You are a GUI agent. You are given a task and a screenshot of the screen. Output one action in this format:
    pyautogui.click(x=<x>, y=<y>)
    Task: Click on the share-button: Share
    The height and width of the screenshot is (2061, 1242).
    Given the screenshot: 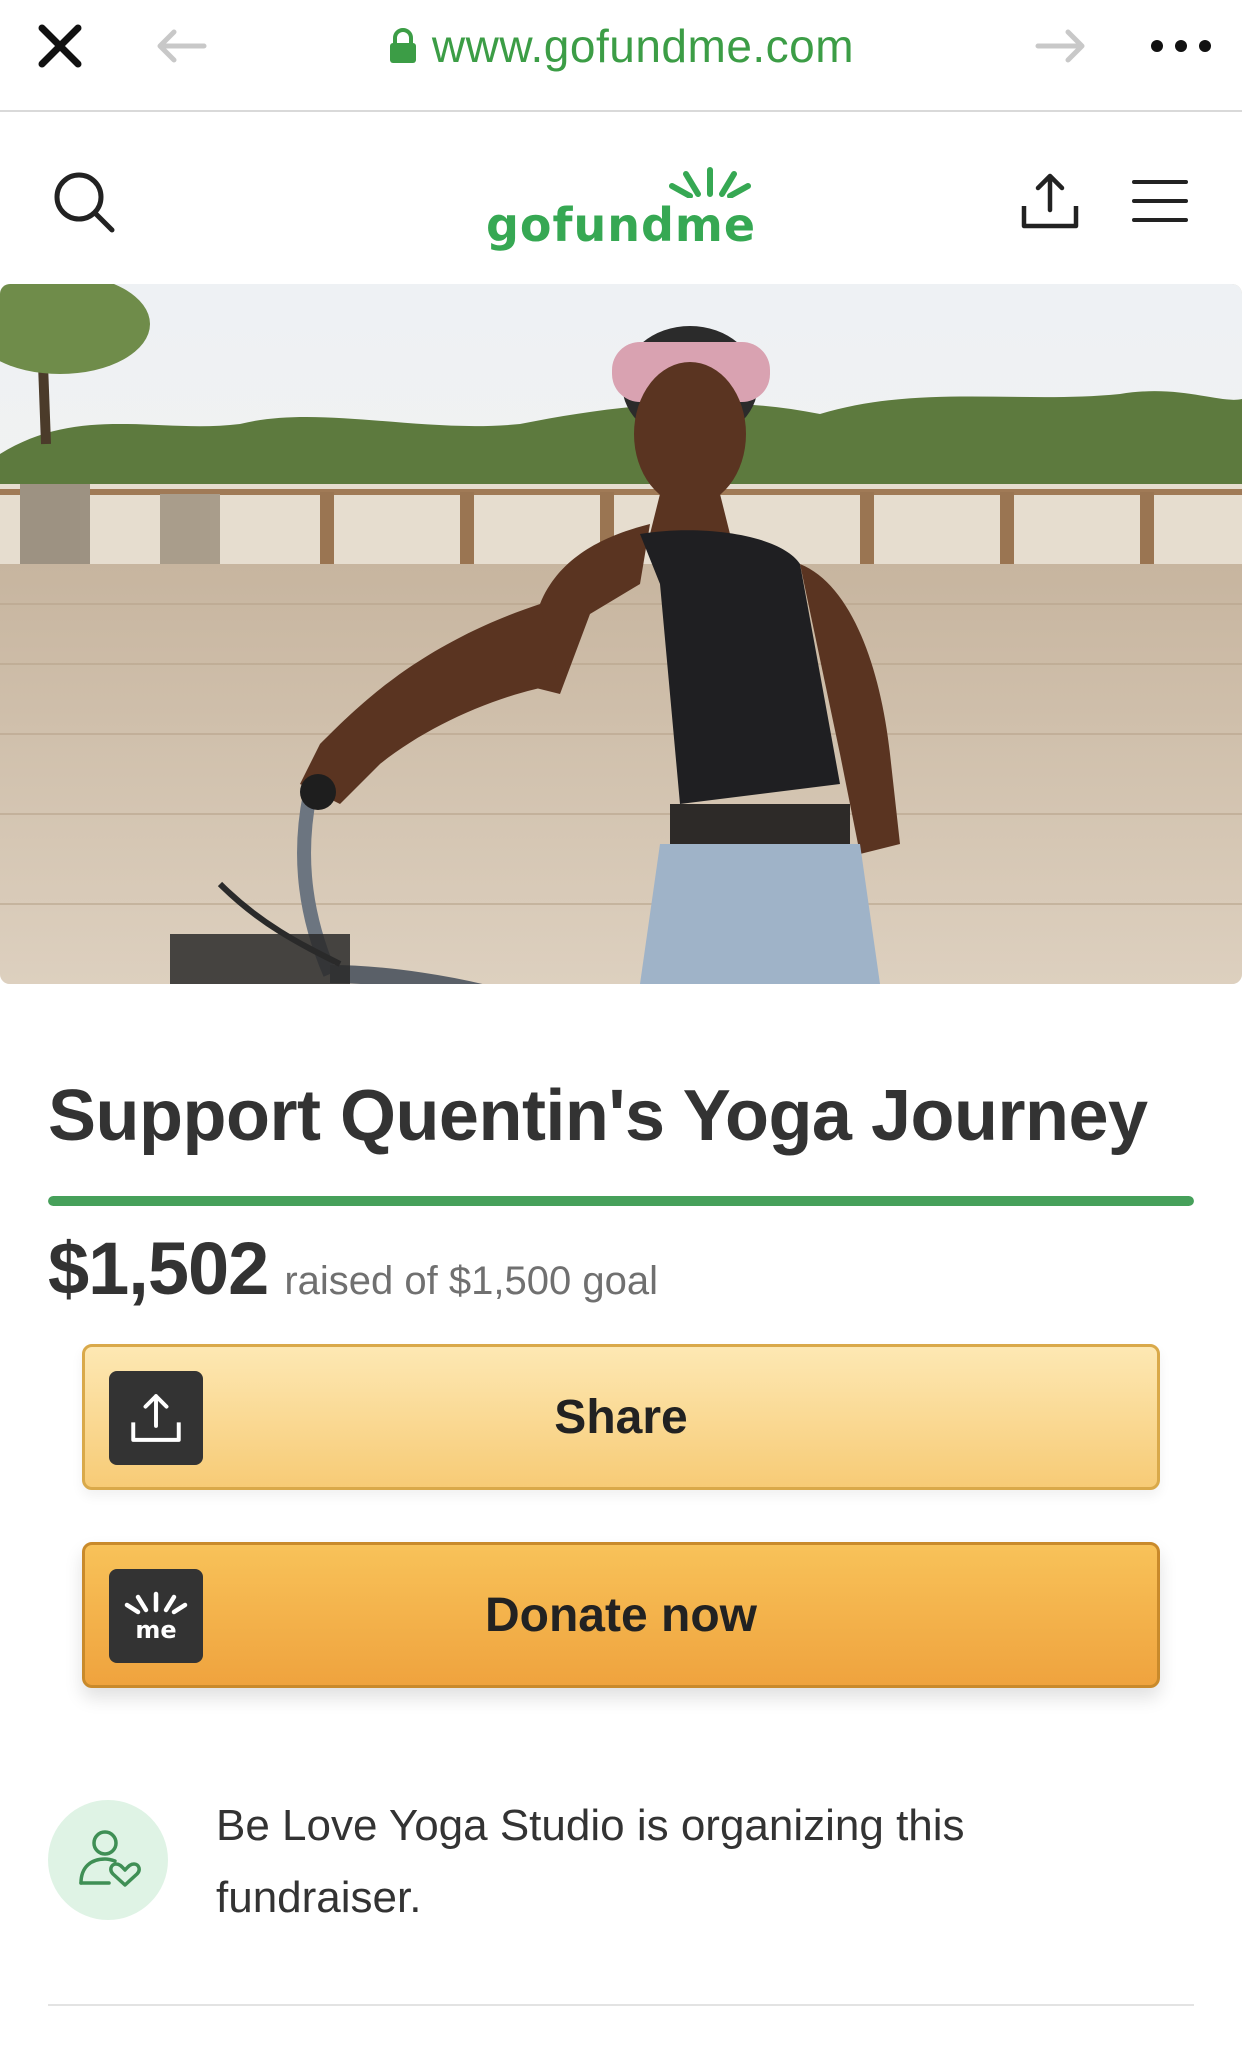 What is the action you would take?
    pyautogui.click(x=621, y=1417)
    